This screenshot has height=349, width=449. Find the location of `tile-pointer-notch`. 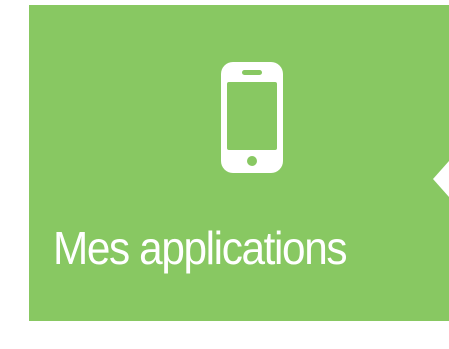

tile-pointer-notch is located at coordinates (441, 179).